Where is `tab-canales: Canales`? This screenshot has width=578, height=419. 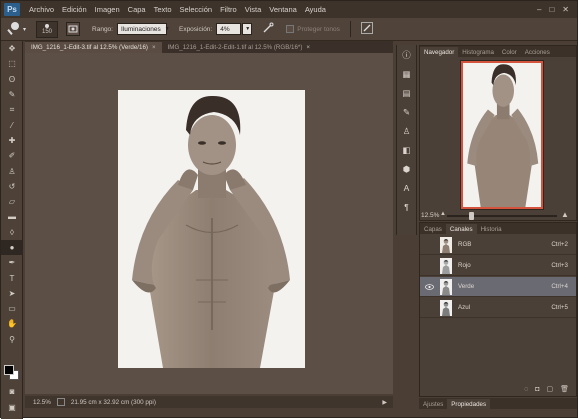 tab-canales: Canales is located at coordinates (461, 229).